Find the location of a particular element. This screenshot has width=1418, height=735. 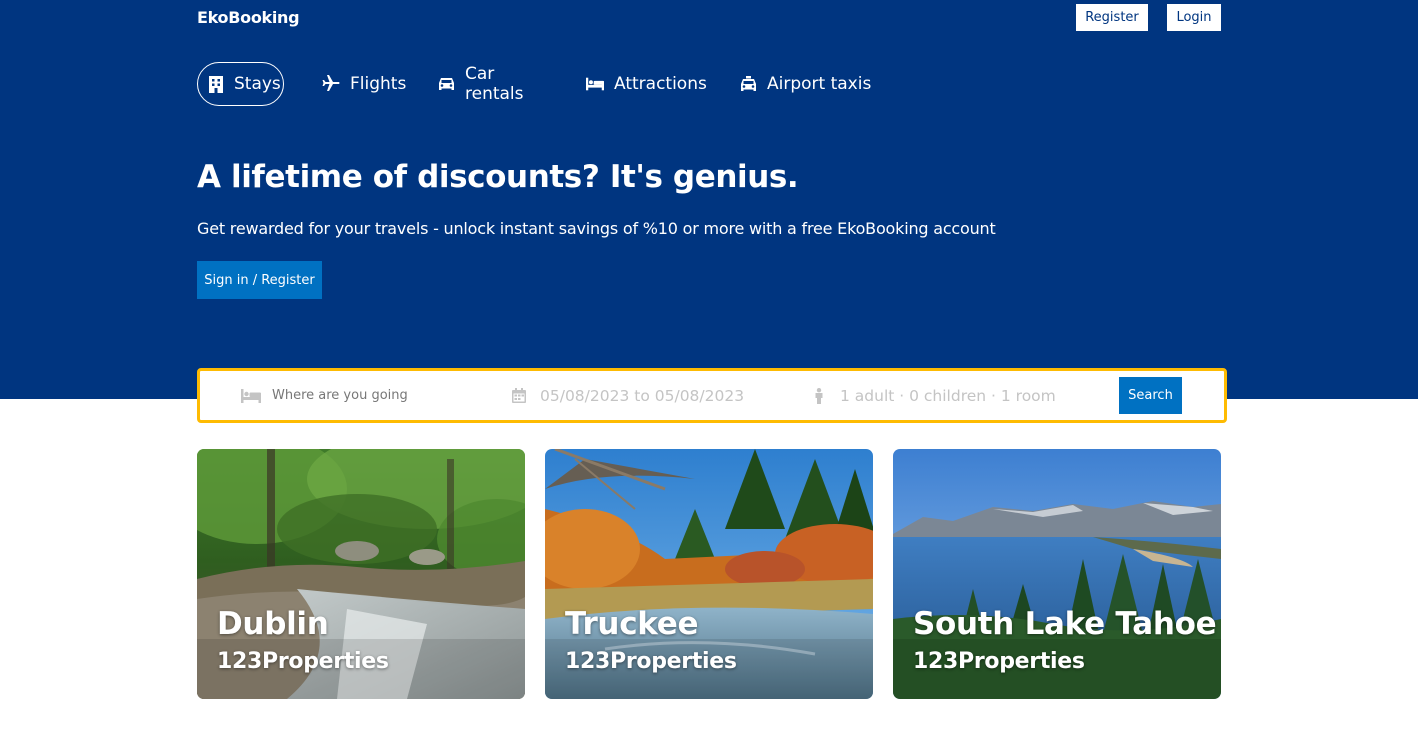

nav-item-stays: Stays is located at coordinates (240, 84).